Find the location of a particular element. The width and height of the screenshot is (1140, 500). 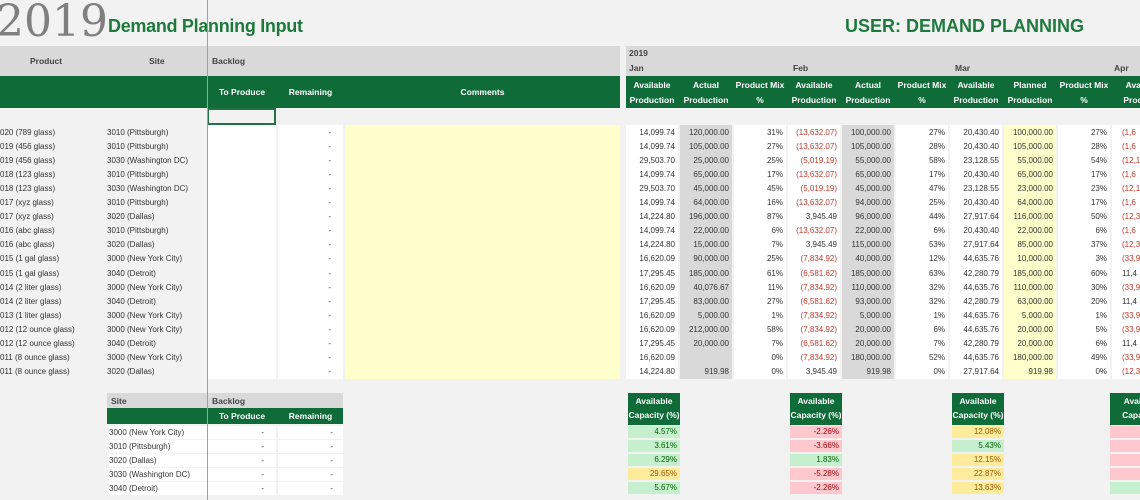

value-cell: 14,099.74 is located at coordinates (652, 175).